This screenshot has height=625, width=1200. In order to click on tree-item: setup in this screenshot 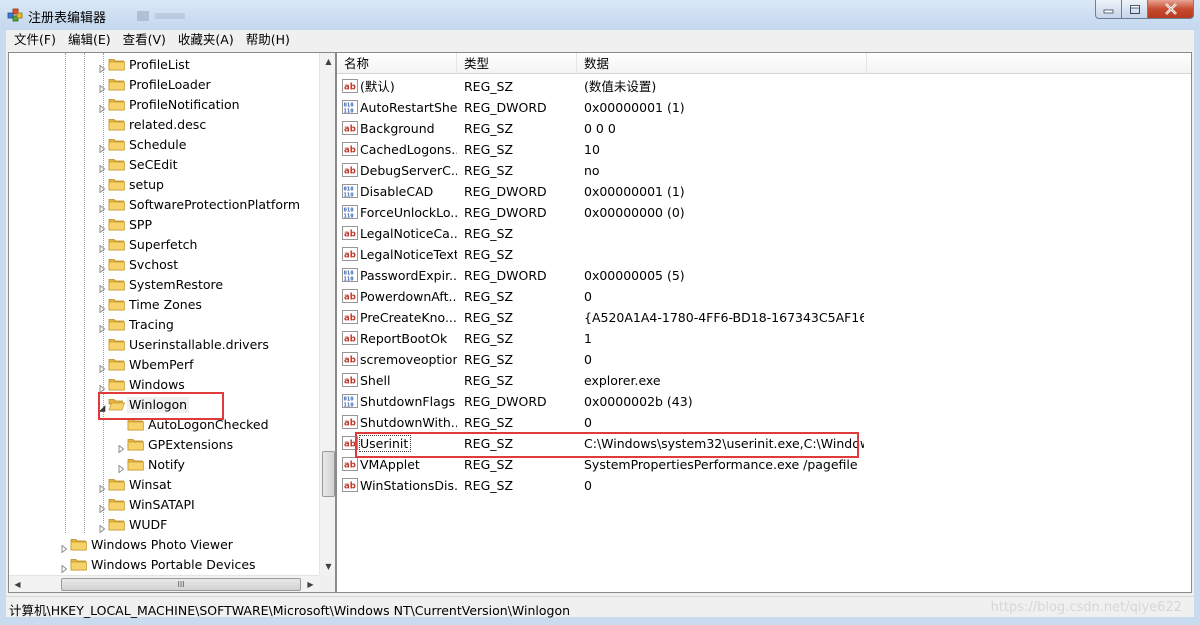, I will do `click(164, 185)`.